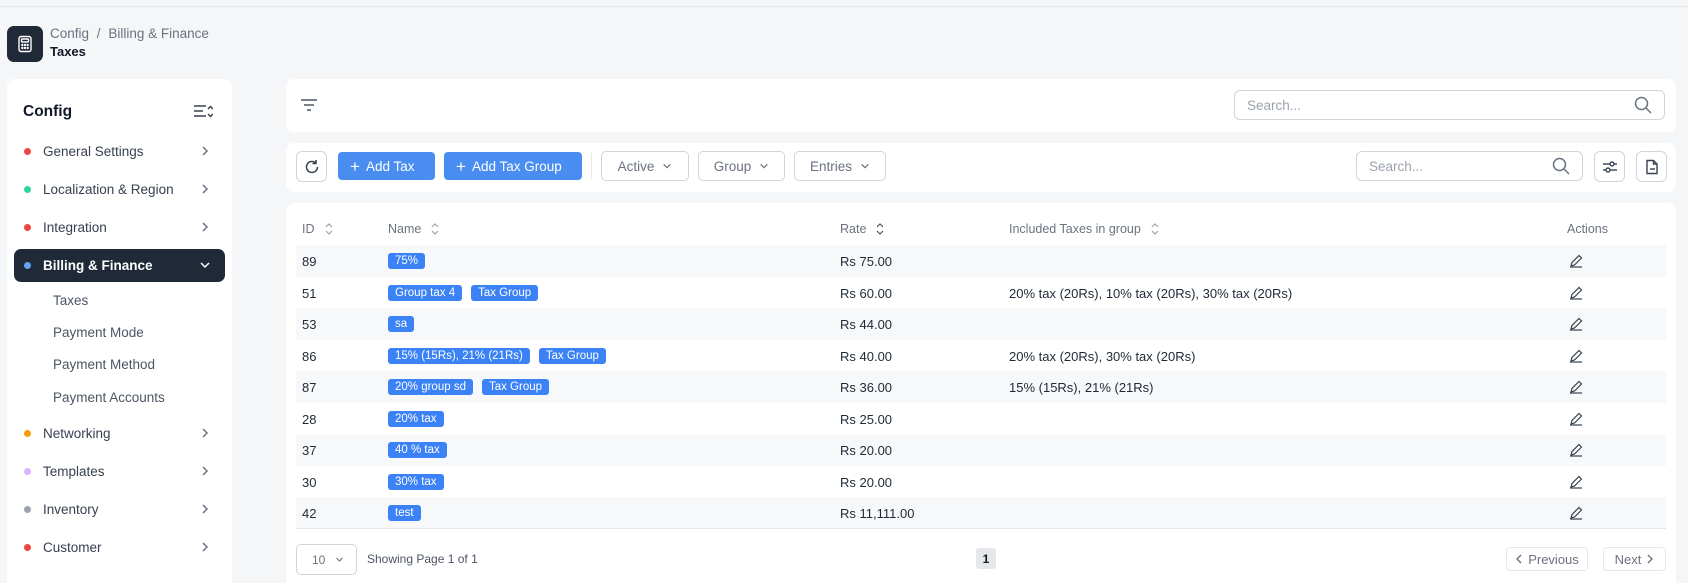 The image size is (1688, 583). I want to click on page-number-button: 1, so click(986, 558).